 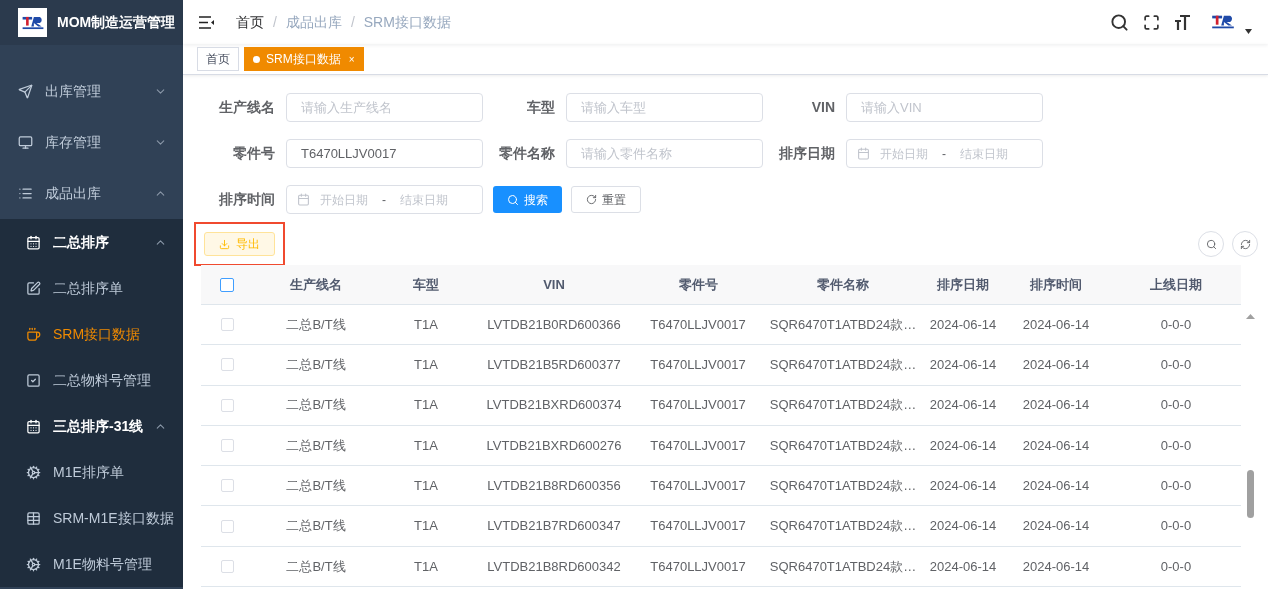 I want to click on table-cell-text: LVTDB21BXRD600374, so click(x=554, y=405).